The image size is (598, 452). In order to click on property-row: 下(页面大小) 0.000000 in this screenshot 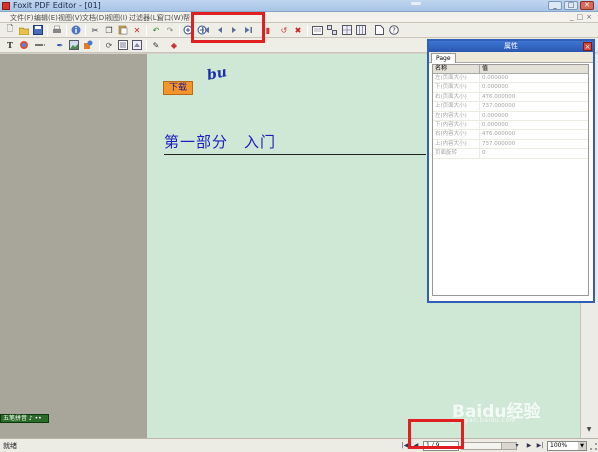, I will do `click(510, 88)`.